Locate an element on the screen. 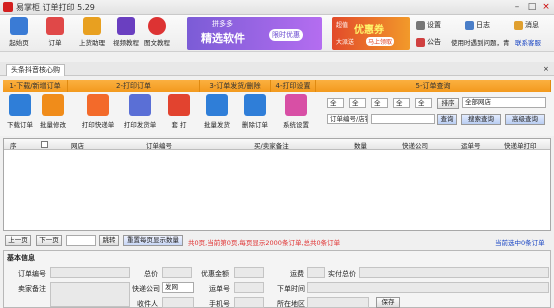  basic-info-title: 基本信息 is located at coordinates (21, 258).